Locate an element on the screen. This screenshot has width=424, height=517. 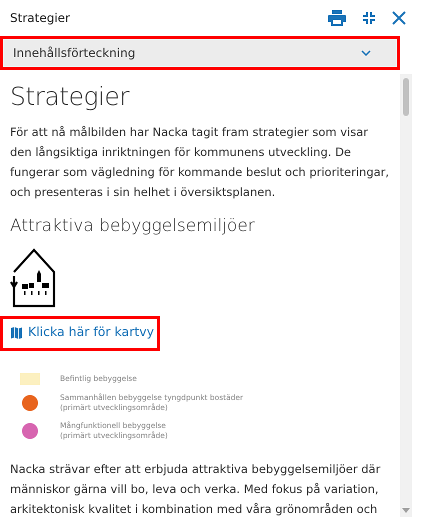
house-icon is located at coordinates (34, 277).